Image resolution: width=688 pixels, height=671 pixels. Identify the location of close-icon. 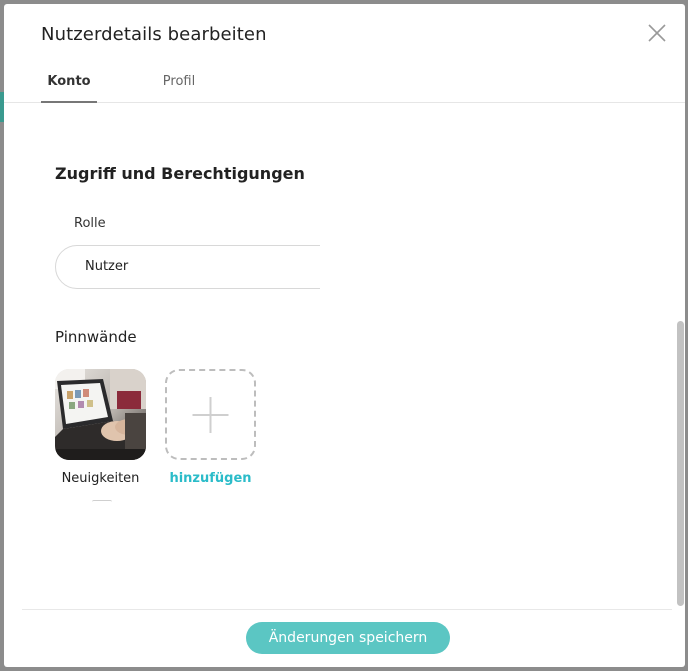
(657, 33).